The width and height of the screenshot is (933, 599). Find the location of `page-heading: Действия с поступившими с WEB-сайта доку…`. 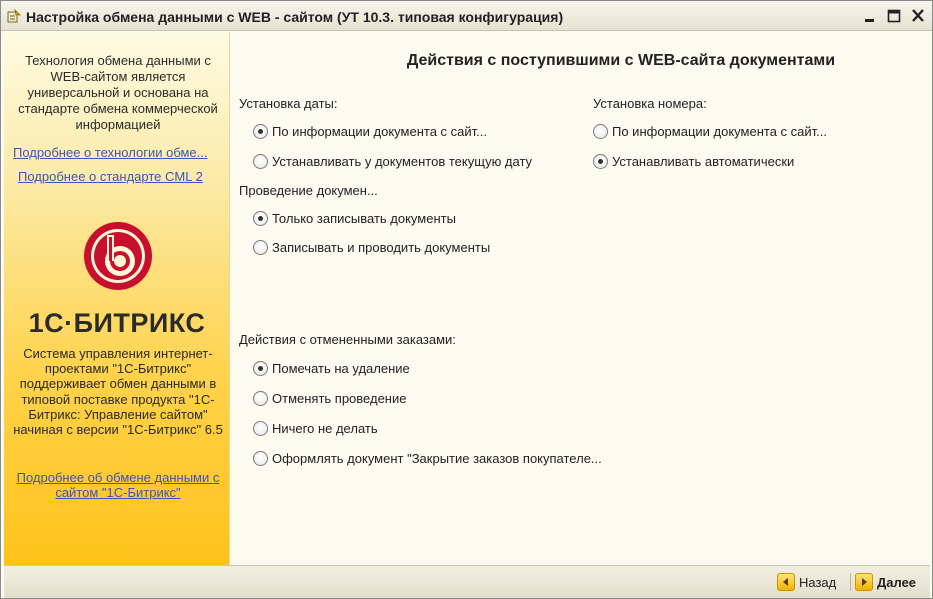

page-heading: Действия с поступившими с WEB-сайта доку… is located at coordinates (621, 60).